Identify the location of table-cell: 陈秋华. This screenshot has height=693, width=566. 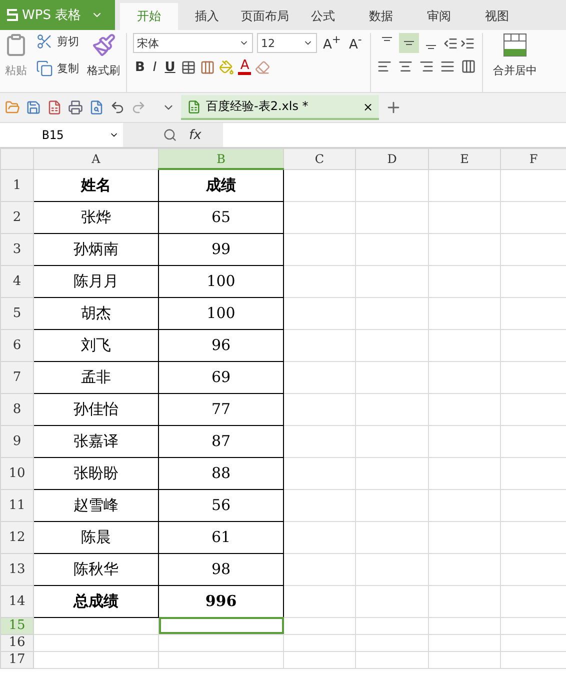
(96, 569).